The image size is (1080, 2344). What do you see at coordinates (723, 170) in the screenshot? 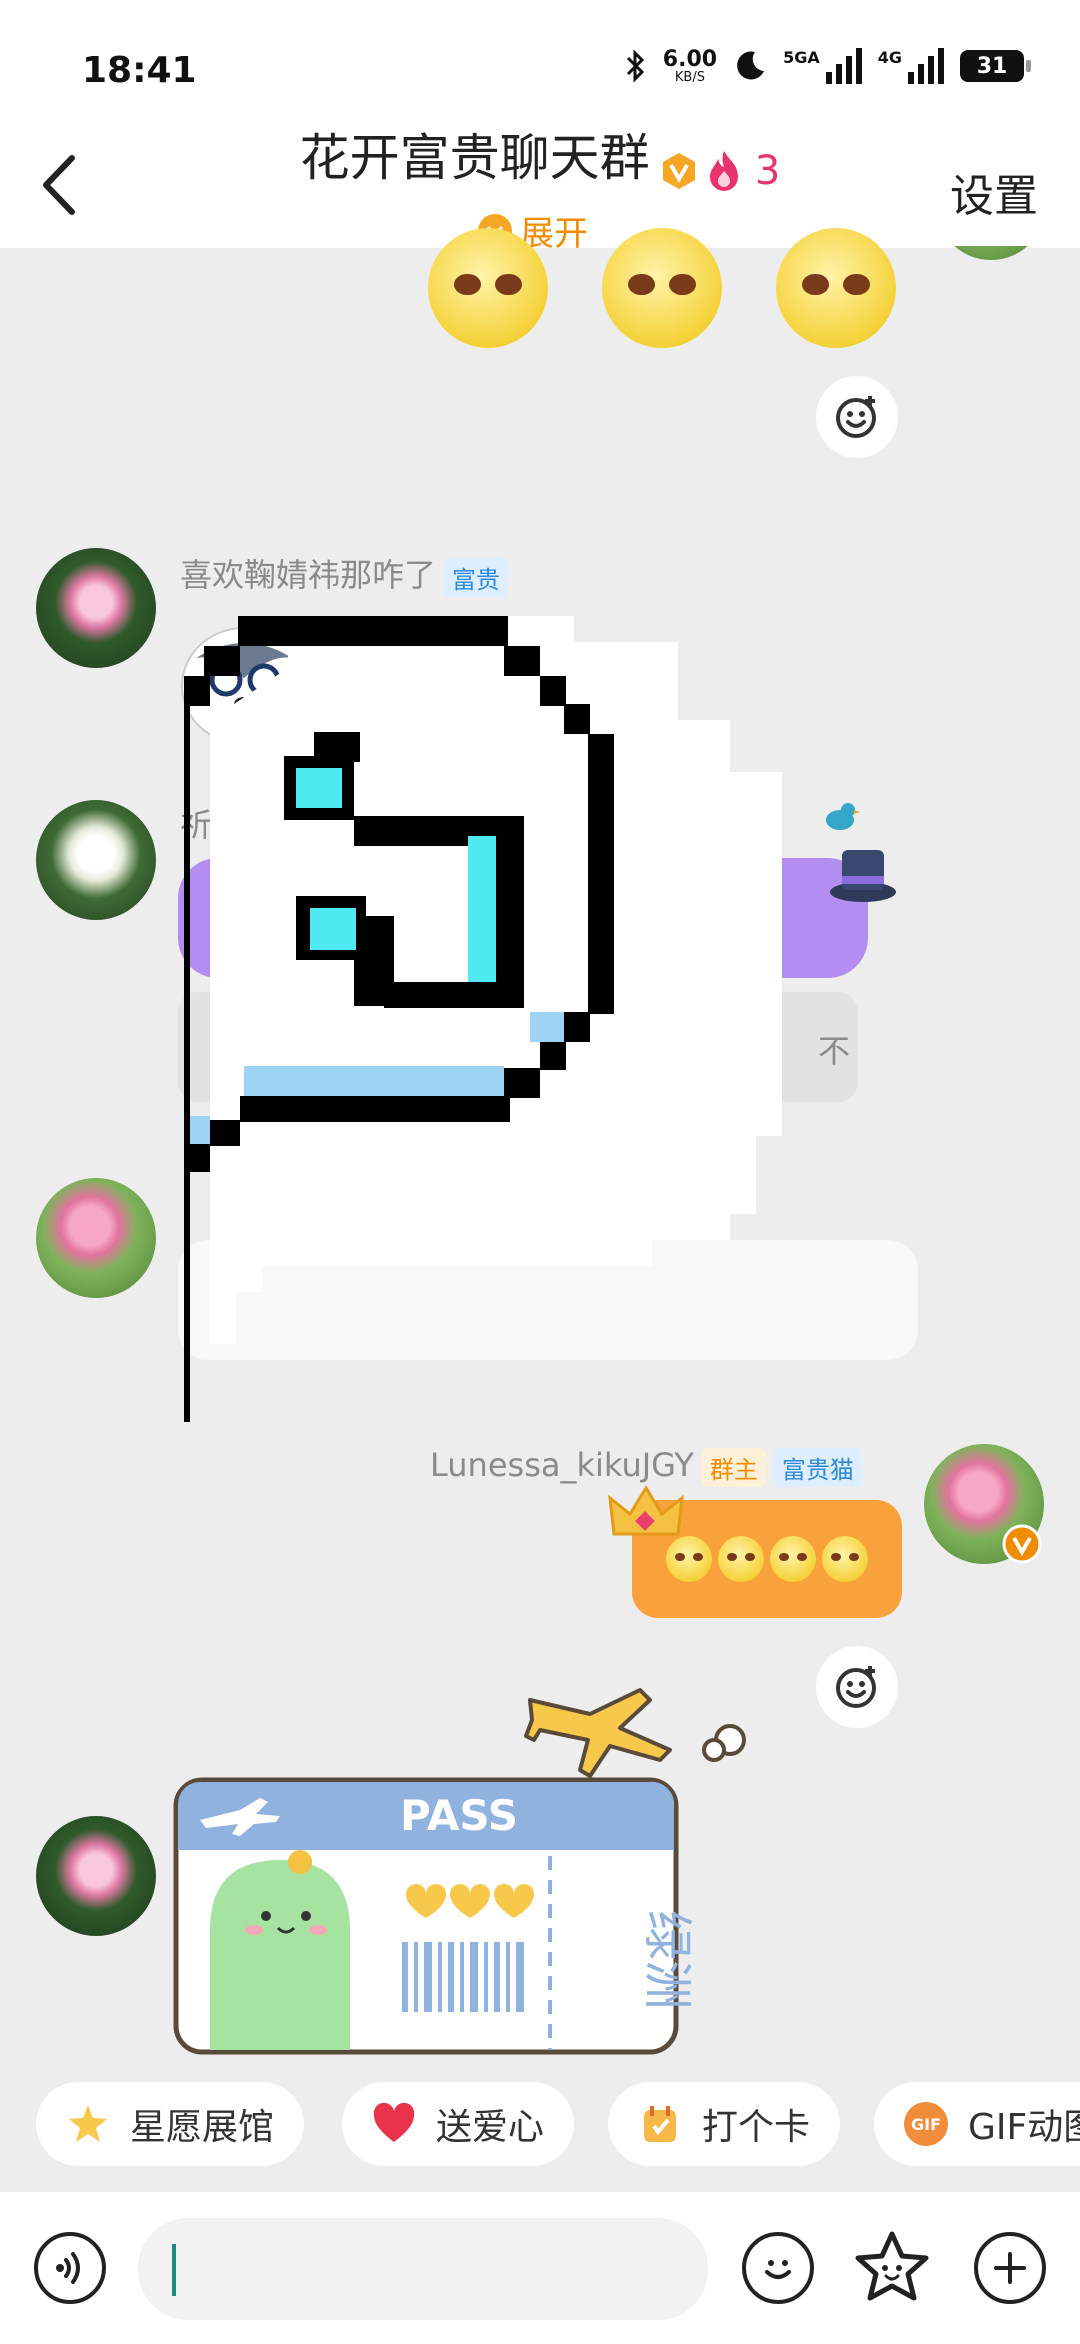
I see `fire-icon` at bounding box center [723, 170].